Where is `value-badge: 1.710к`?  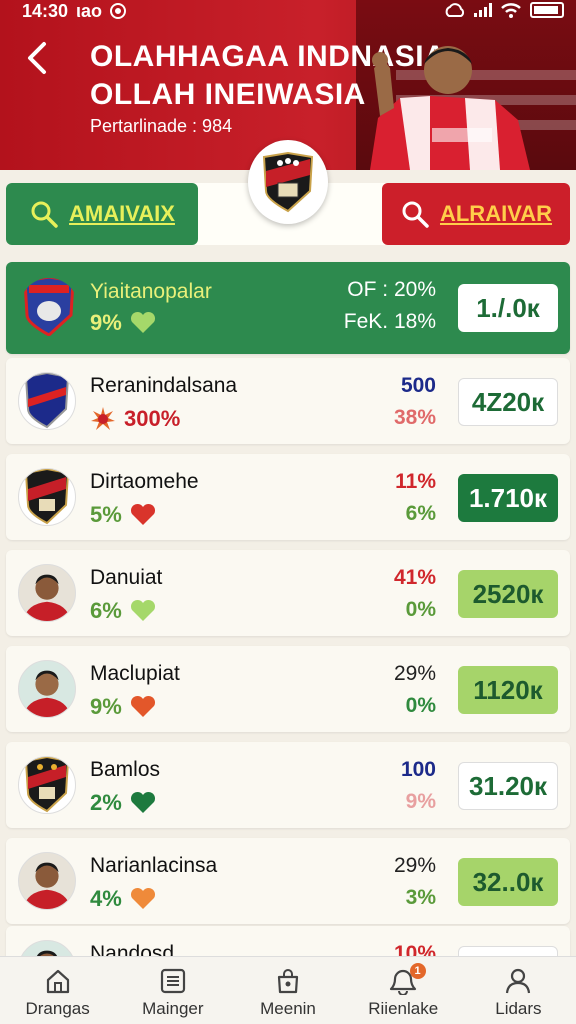
value-badge: 1.710к is located at coordinates (508, 498).